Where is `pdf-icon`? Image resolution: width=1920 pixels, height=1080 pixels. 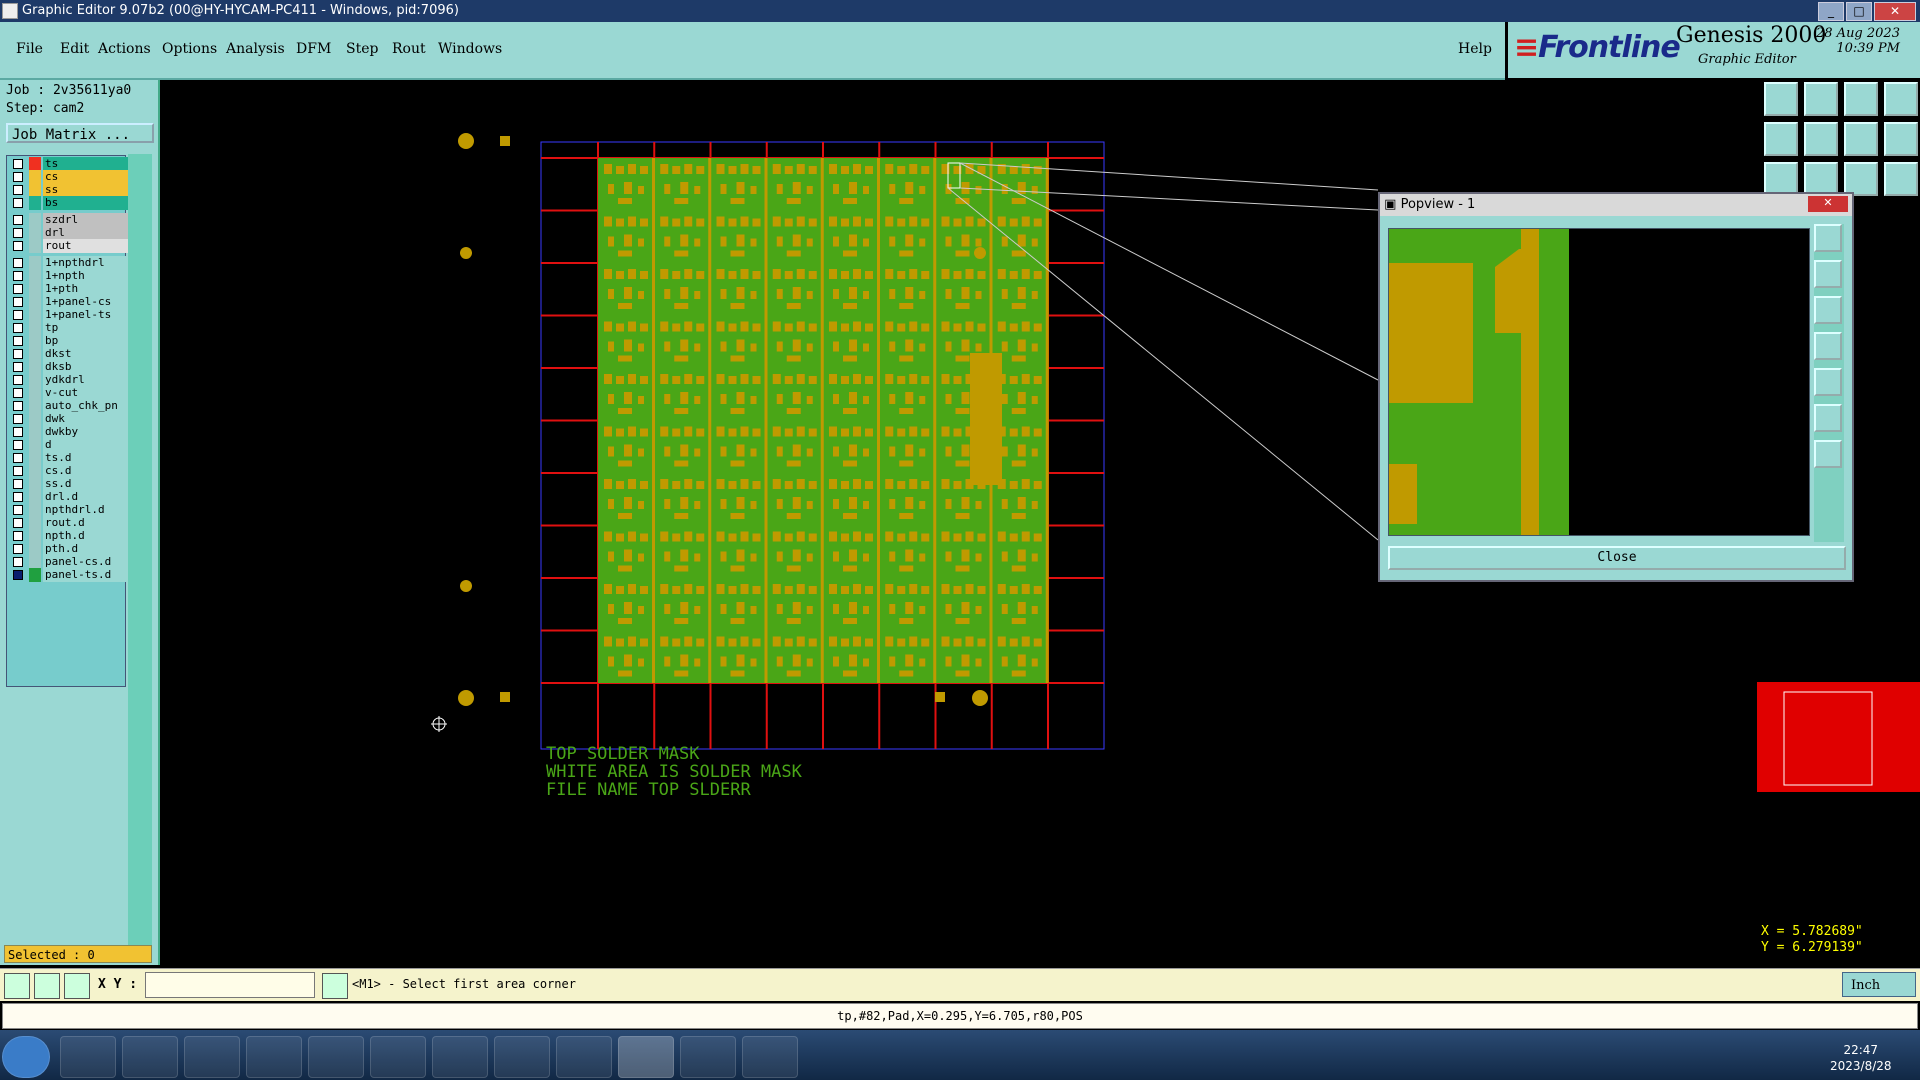
pdf-icon is located at coordinates (522, 1057).